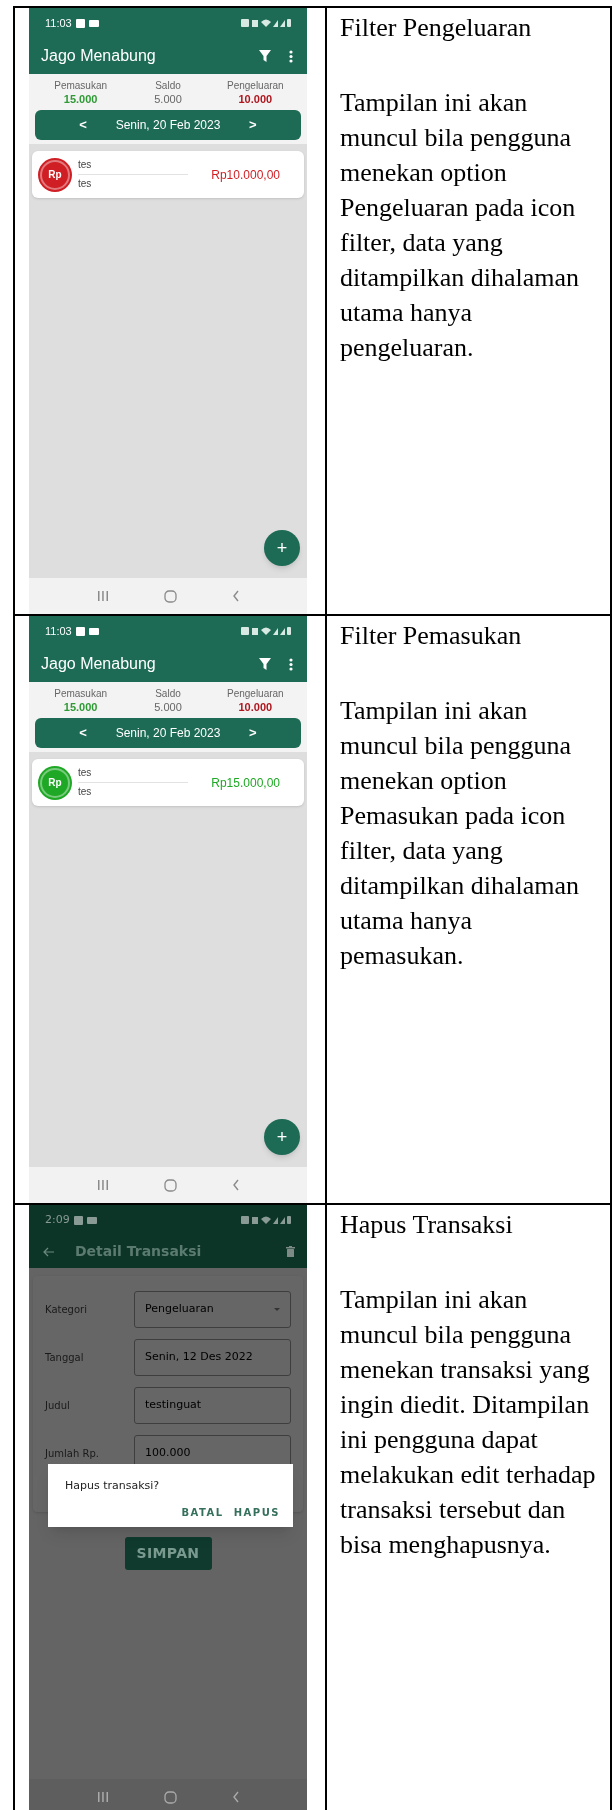  Describe the element at coordinates (202, 1512) in the screenshot. I see `dialog-button: BATAL` at that location.